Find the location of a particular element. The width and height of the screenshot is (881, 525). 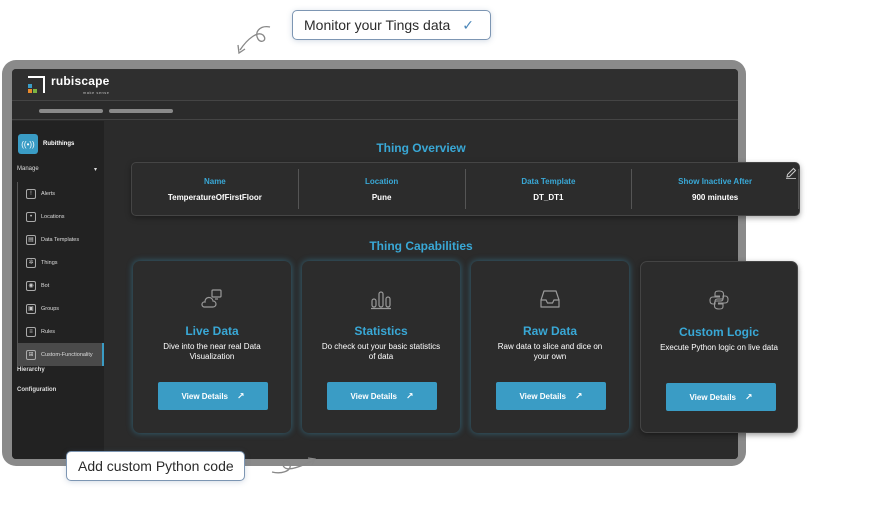

card-description: Execute Python logic on live data is located at coordinates (719, 347).